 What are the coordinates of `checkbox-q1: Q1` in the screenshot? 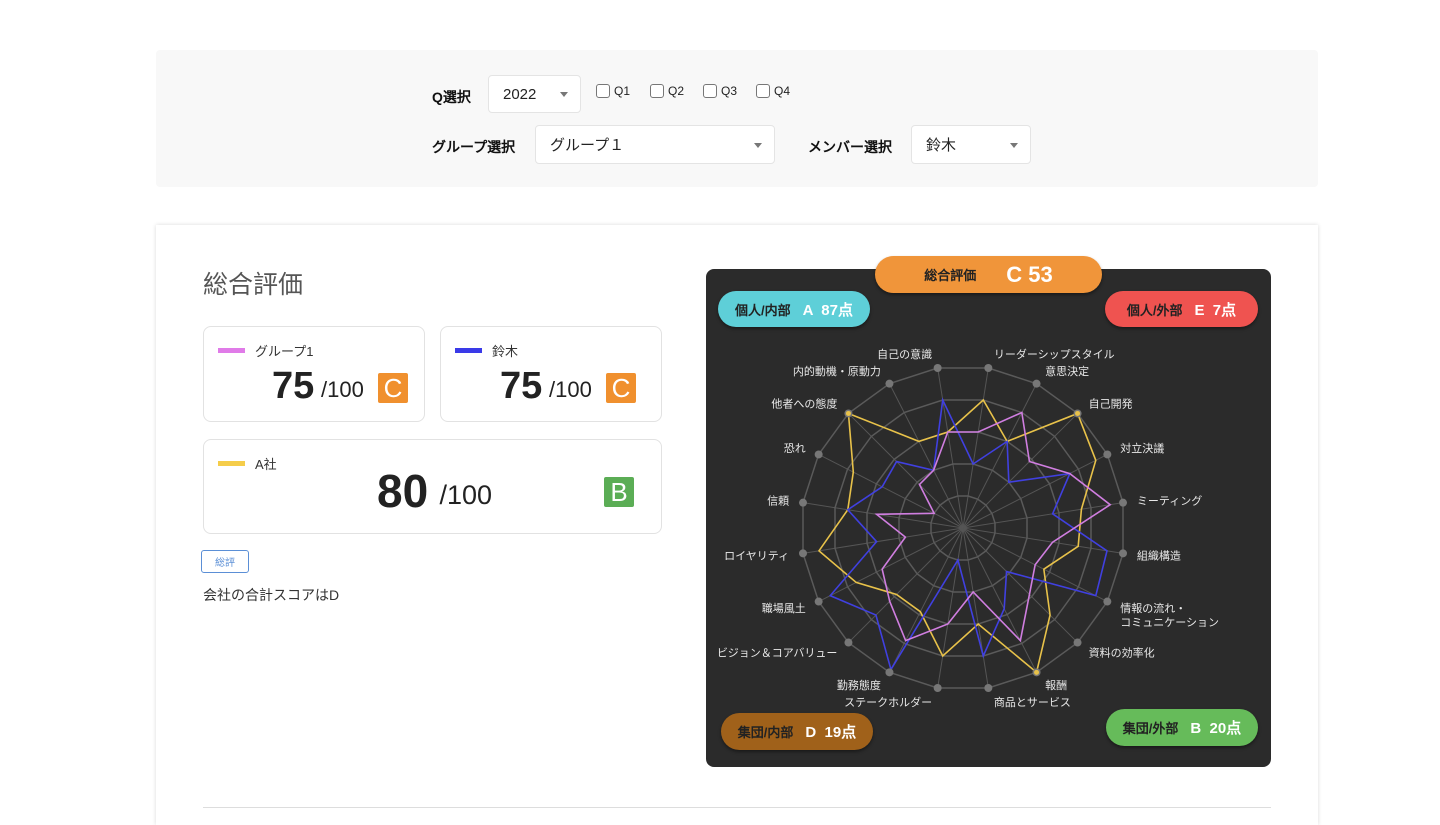 It's located at (613, 91).